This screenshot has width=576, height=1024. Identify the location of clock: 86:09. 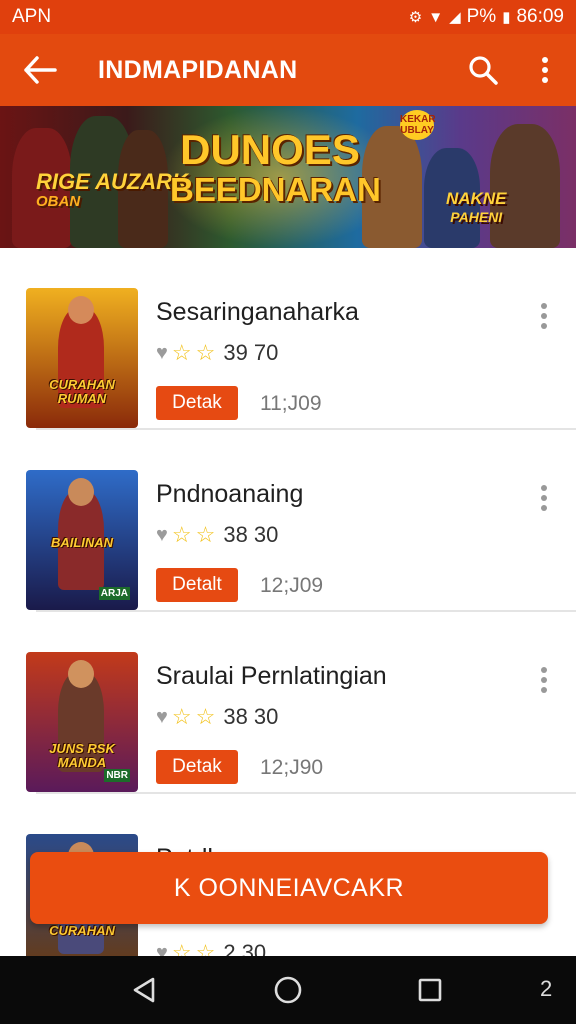
(540, 16).